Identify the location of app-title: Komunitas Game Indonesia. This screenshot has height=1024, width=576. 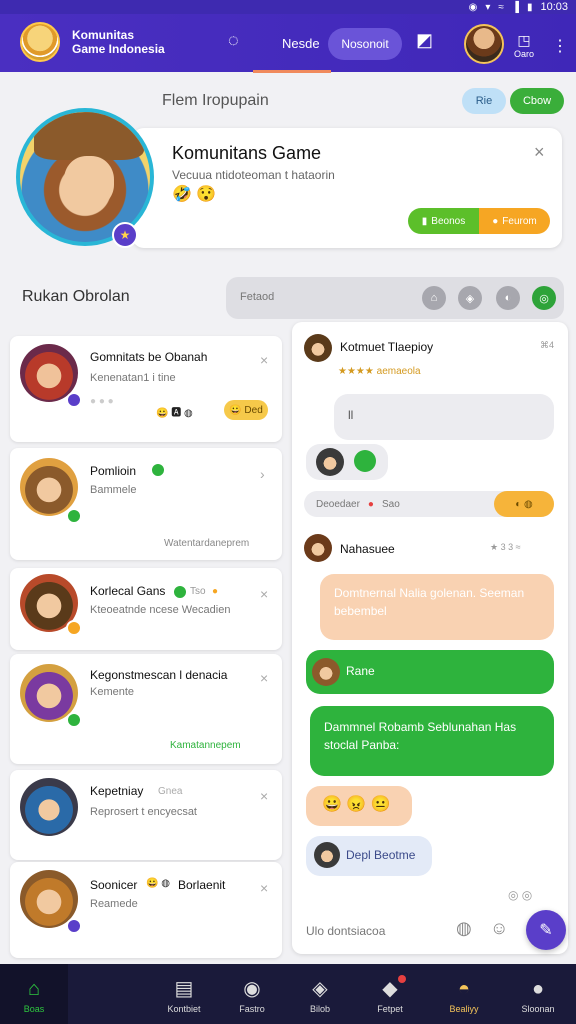
(118, 42).